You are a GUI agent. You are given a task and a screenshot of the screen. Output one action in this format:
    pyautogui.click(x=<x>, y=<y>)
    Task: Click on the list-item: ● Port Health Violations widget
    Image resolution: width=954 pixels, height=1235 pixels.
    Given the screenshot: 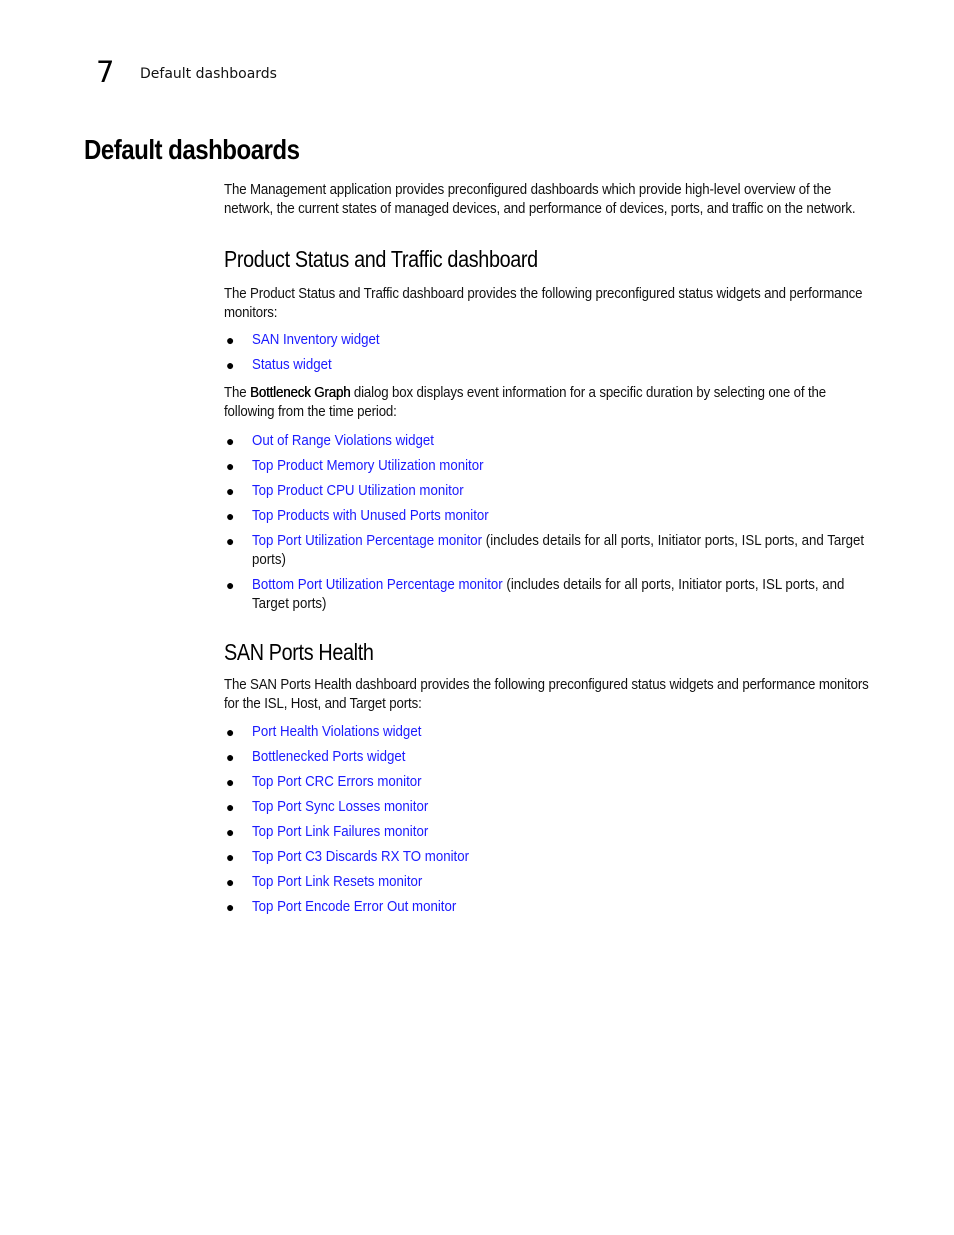 What is the action you would take?
    pyautogui.click(x=549, y=732)
    